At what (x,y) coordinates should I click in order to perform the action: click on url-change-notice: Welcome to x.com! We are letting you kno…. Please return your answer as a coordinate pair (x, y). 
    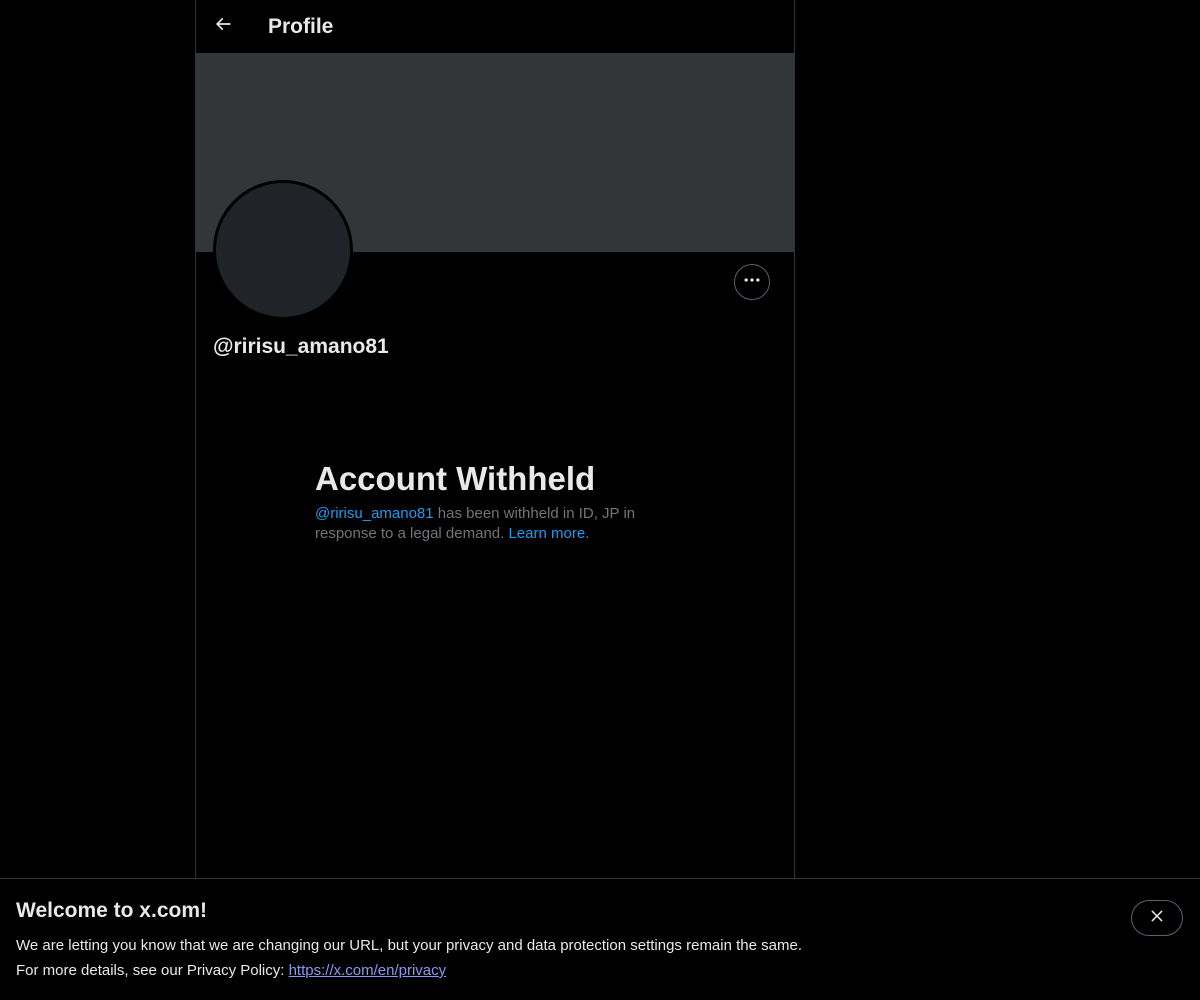
    Looking at the image, I should click on (600, 939).